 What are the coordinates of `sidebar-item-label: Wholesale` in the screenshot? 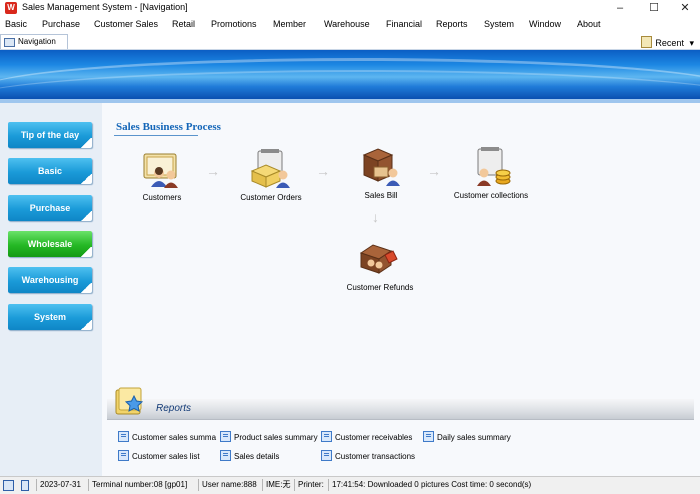 It's located at (50, 244).